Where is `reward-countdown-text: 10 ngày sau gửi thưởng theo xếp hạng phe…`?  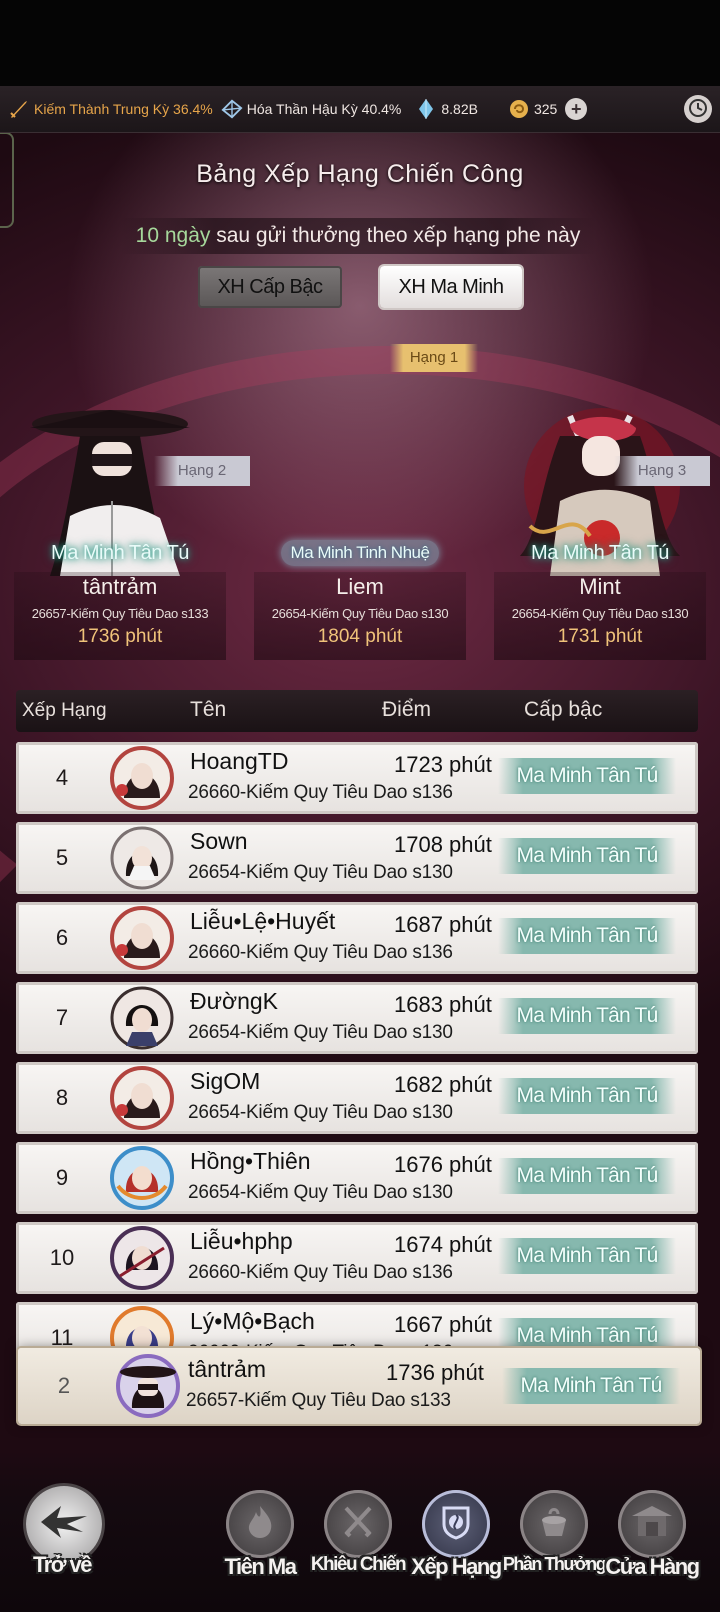 reward-countdown-text: 10 ngày sau gửi thưởng theo xếp hạng phe… is located at coordinates (358, 236).